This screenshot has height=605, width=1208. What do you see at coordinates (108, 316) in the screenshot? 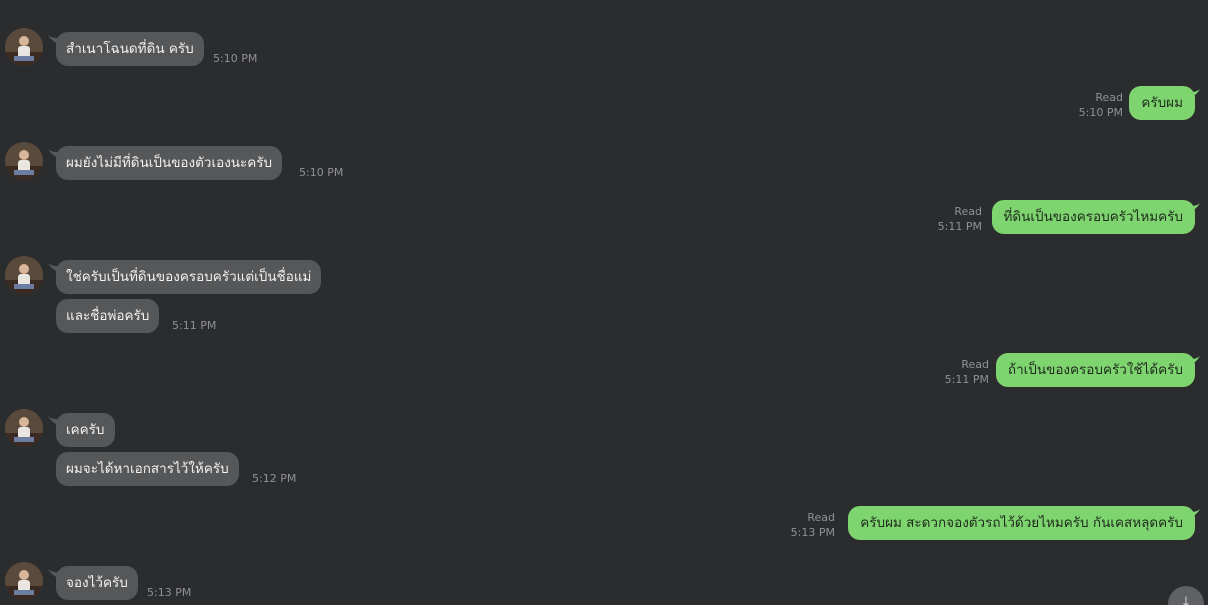
I see `incoming-message: และชื่อพ่อครับ` at bounding box center [108, 316].